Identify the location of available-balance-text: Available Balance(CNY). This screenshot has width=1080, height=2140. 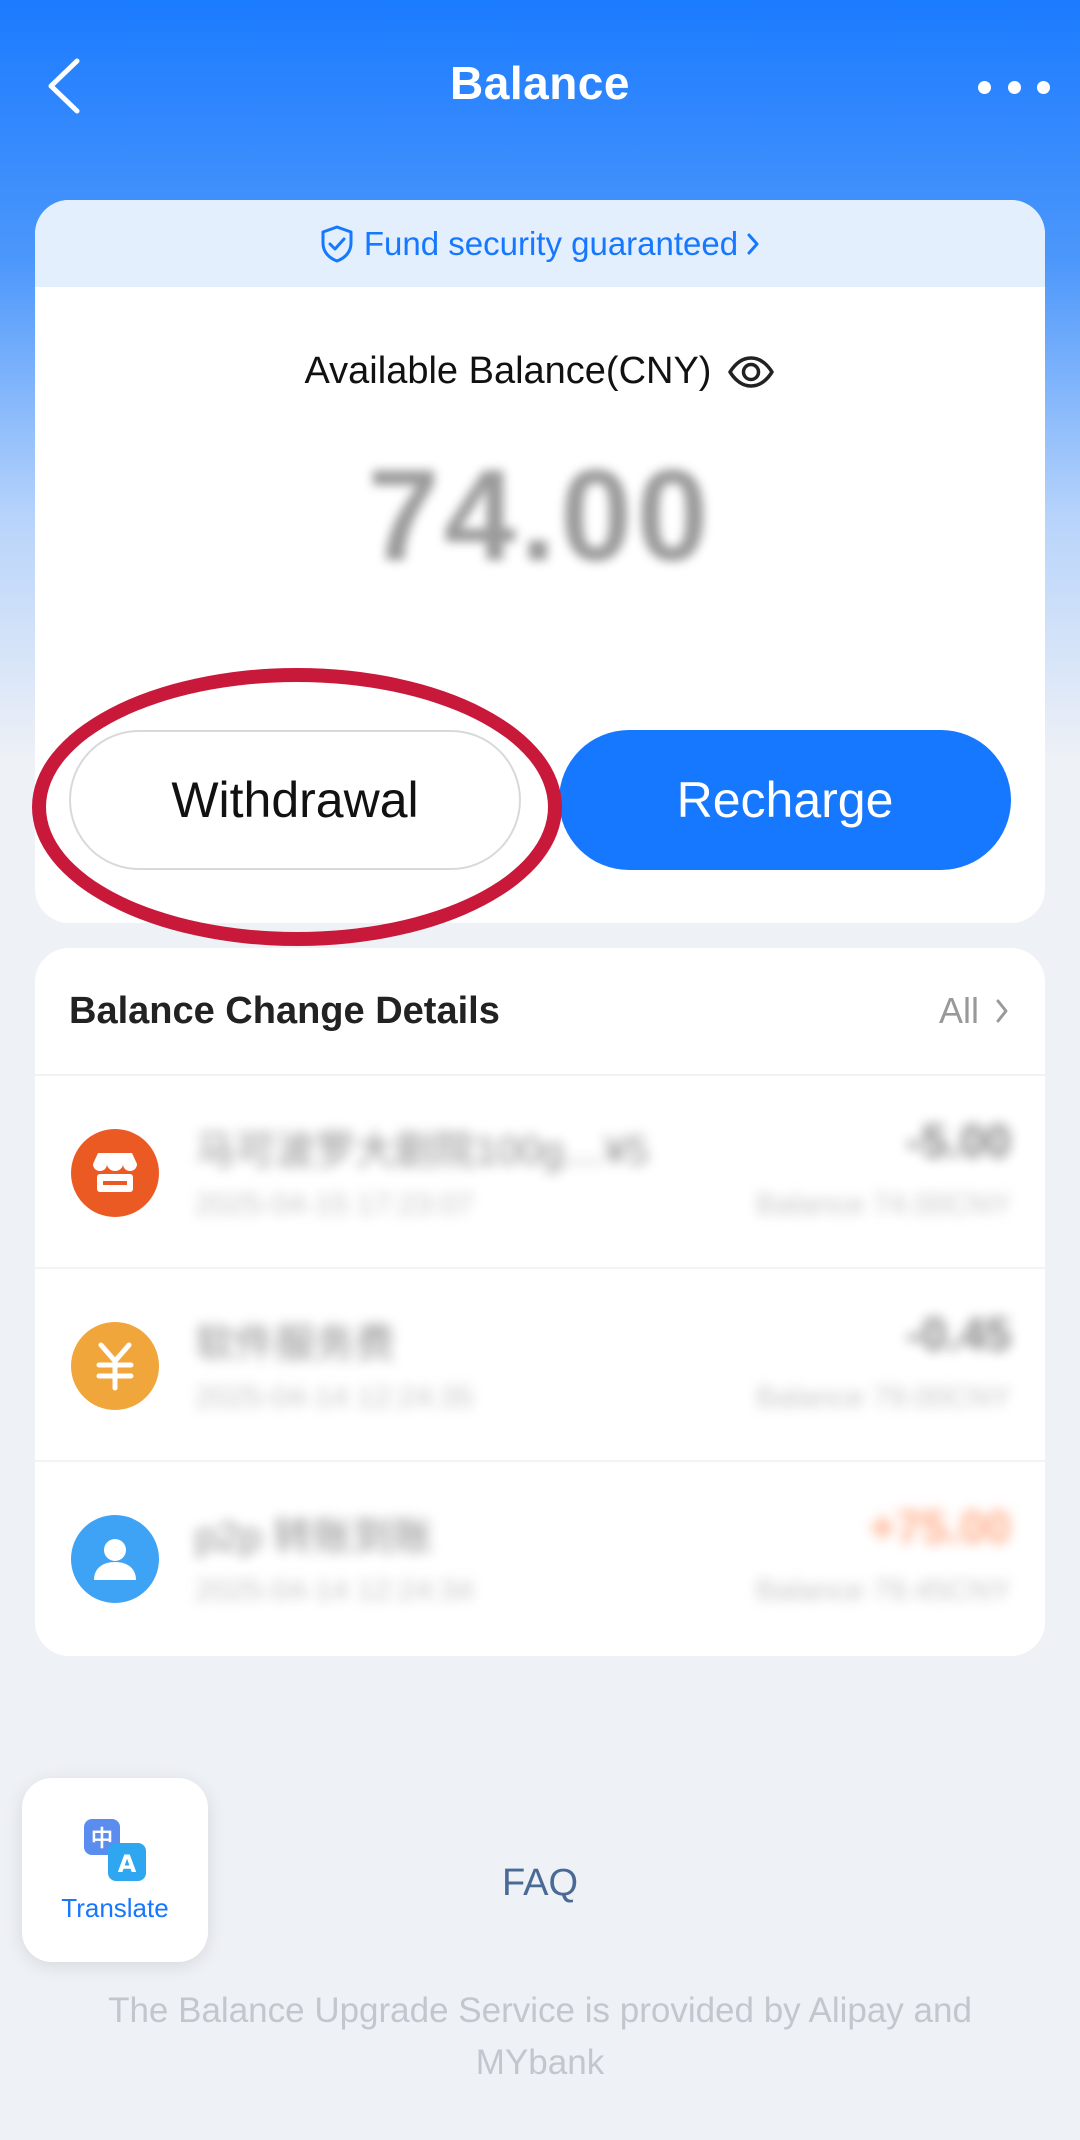
(508, 371).